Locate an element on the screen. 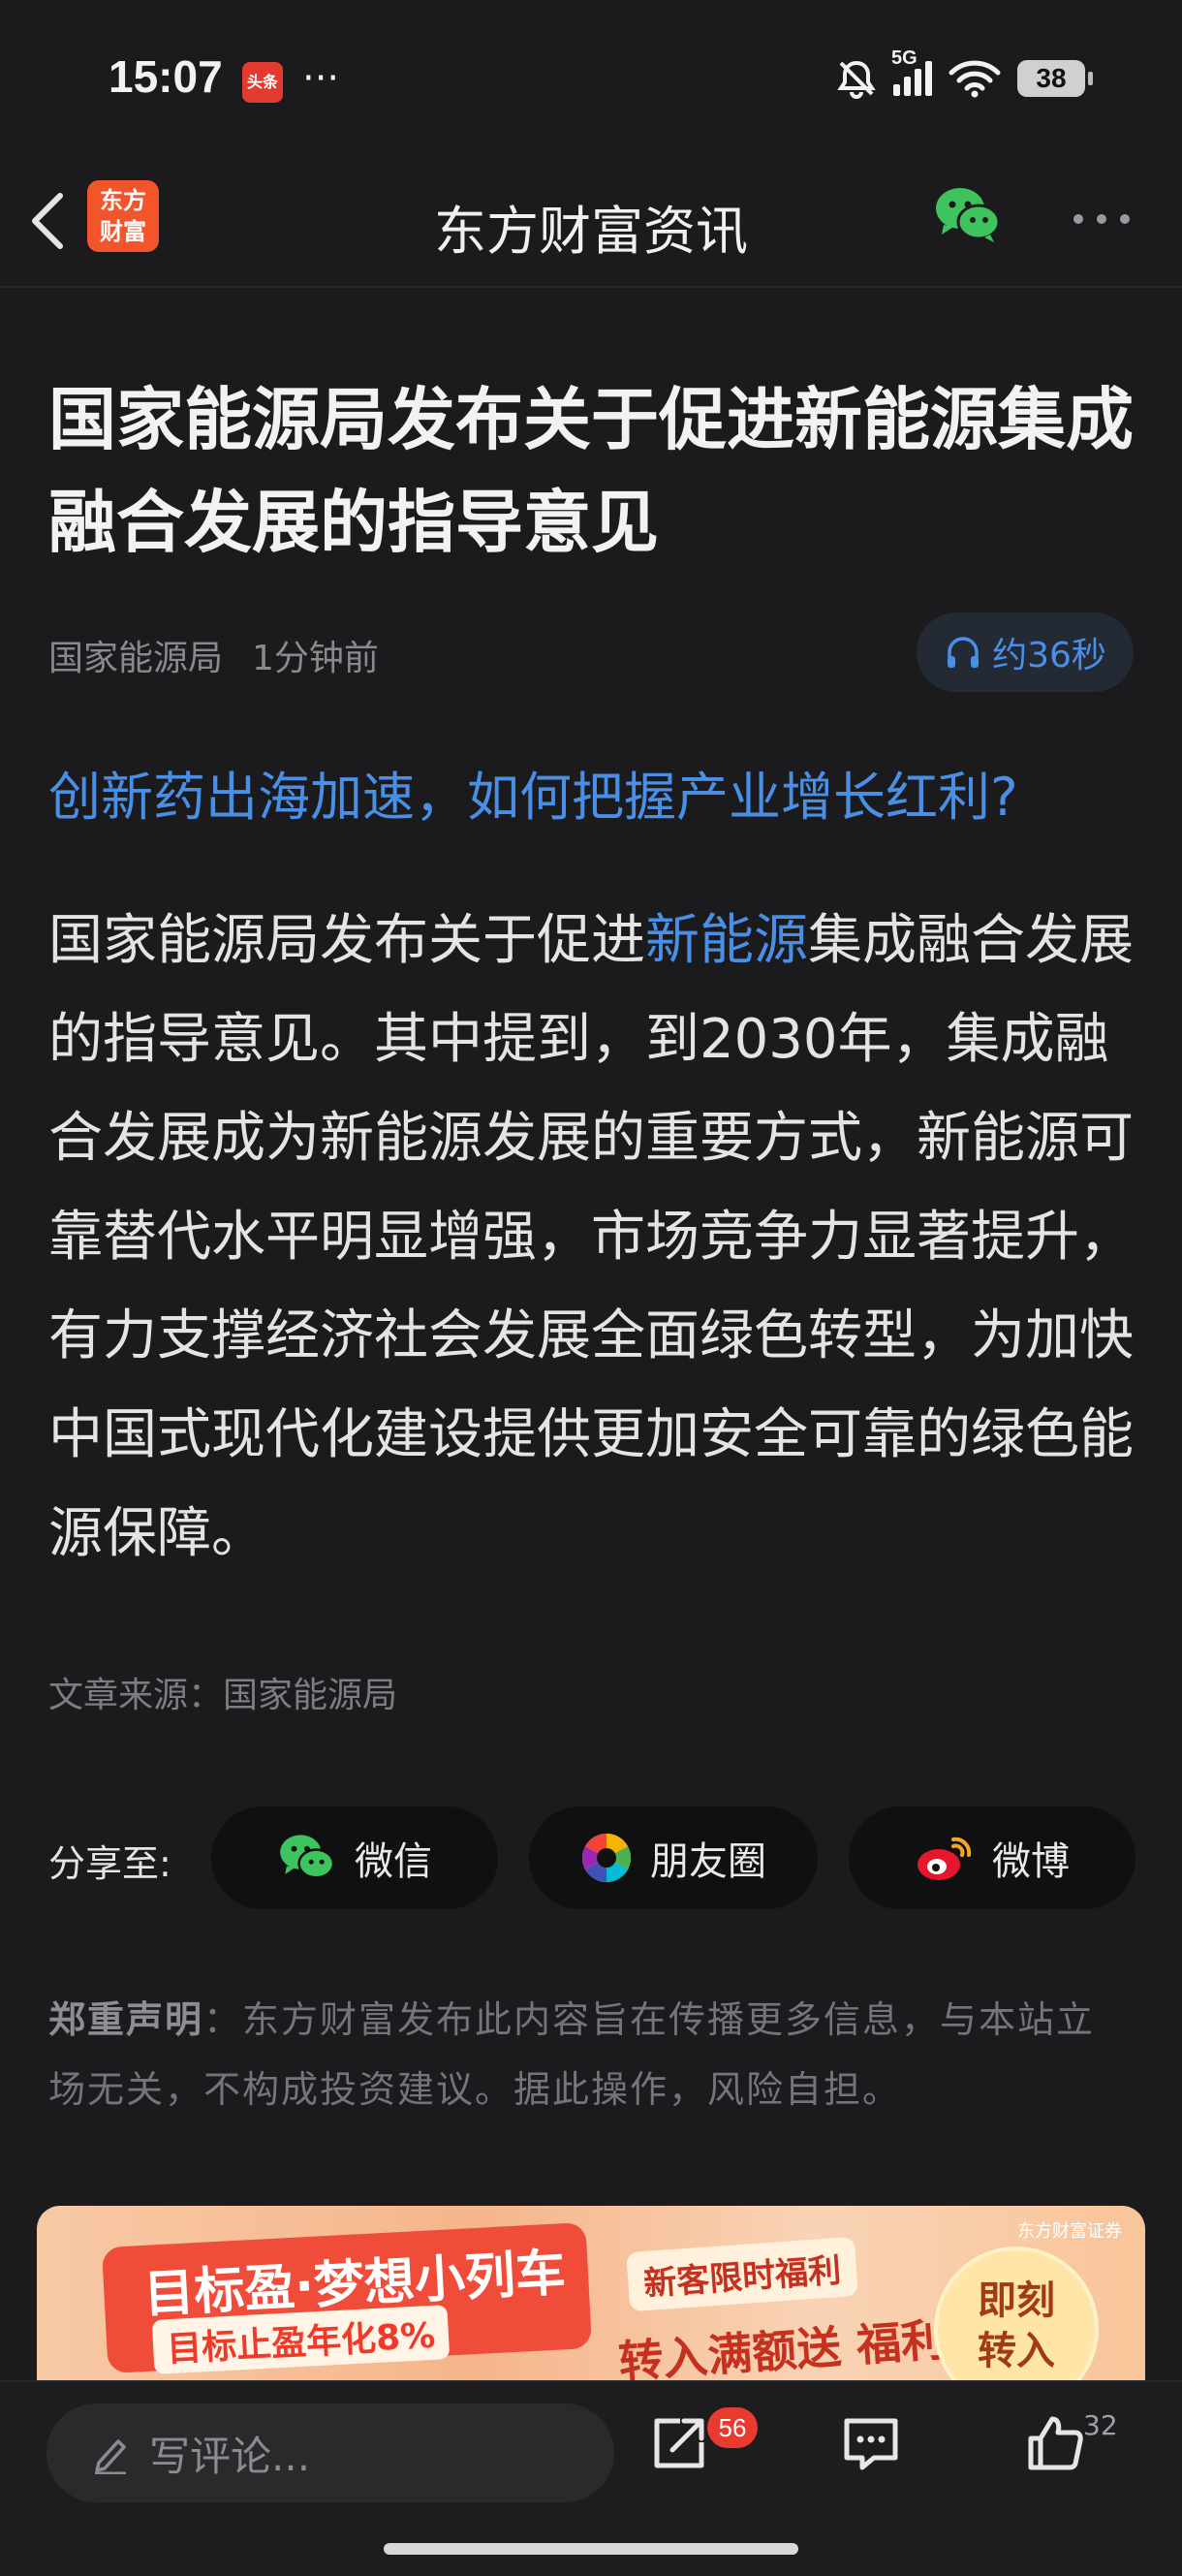 This screenshot has width=1182, height=2576. signal-icon: 5G is located at coordinates (912, 71).